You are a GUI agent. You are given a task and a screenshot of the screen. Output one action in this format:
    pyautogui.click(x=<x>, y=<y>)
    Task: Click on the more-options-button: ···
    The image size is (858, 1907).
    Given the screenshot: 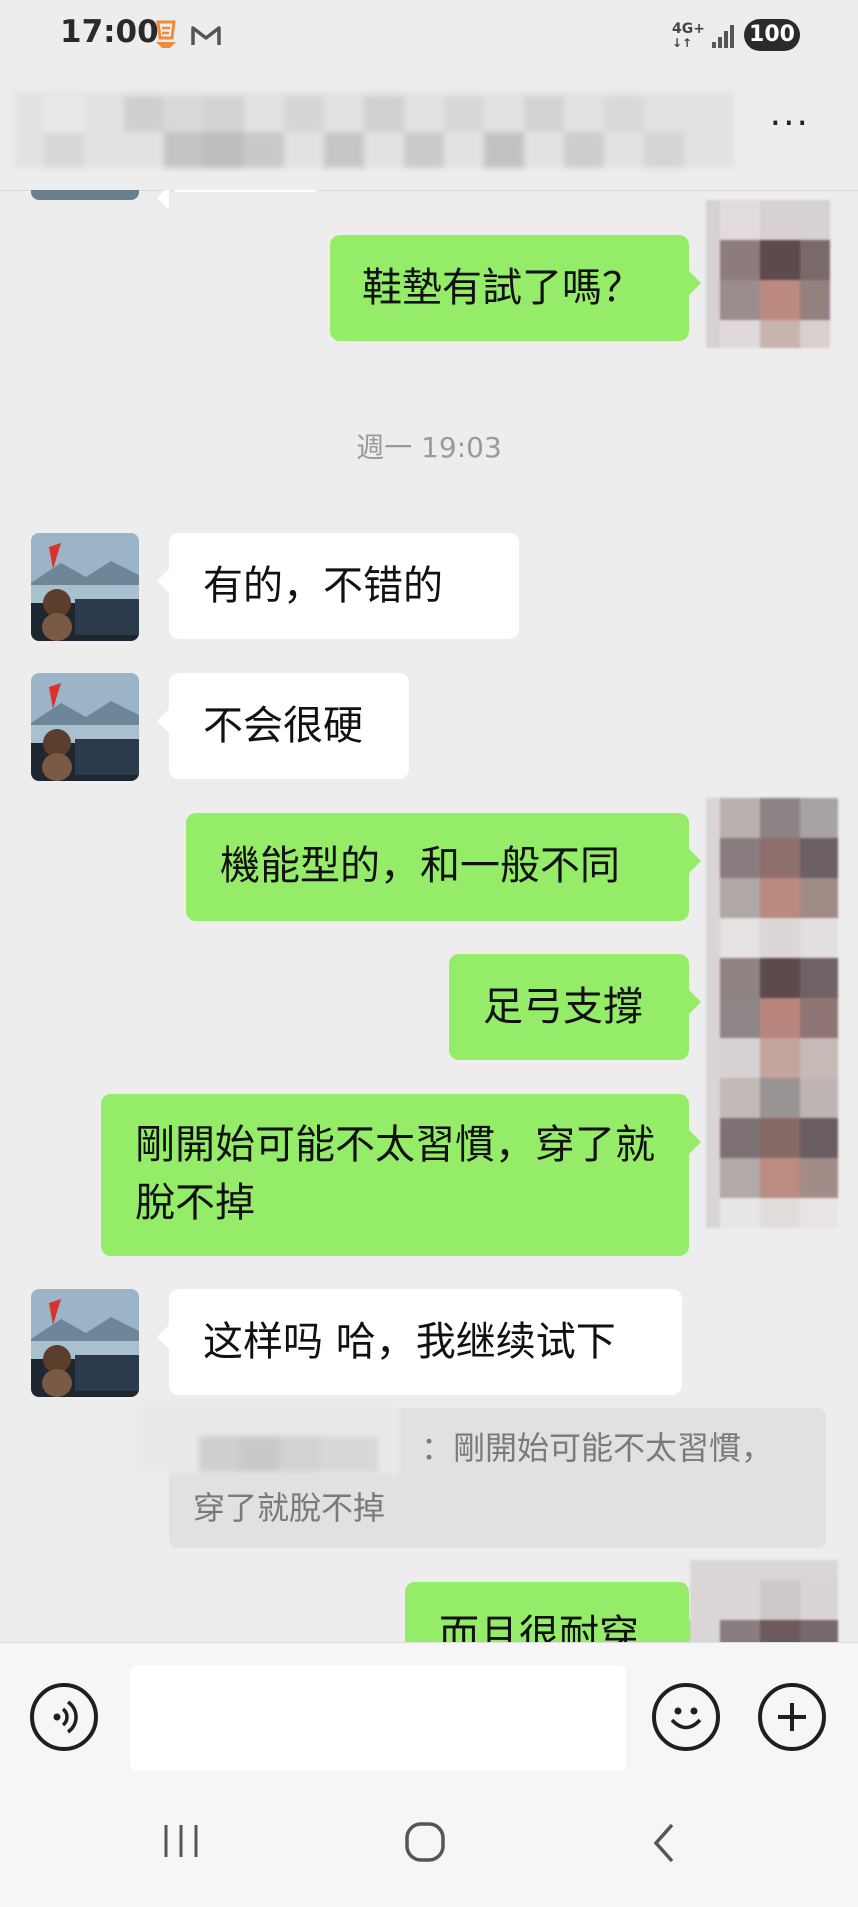 What is the action you would take?
    pyautogui.click(x=790, y=124)
    